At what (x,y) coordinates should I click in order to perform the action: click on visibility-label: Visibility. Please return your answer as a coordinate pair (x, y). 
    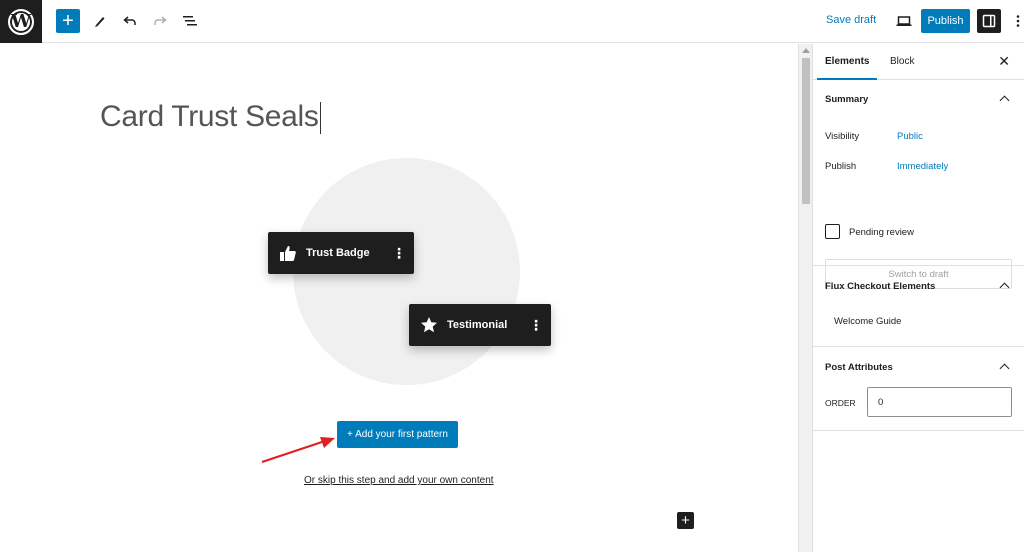
    Looking at the image, I should click on (842, 136).